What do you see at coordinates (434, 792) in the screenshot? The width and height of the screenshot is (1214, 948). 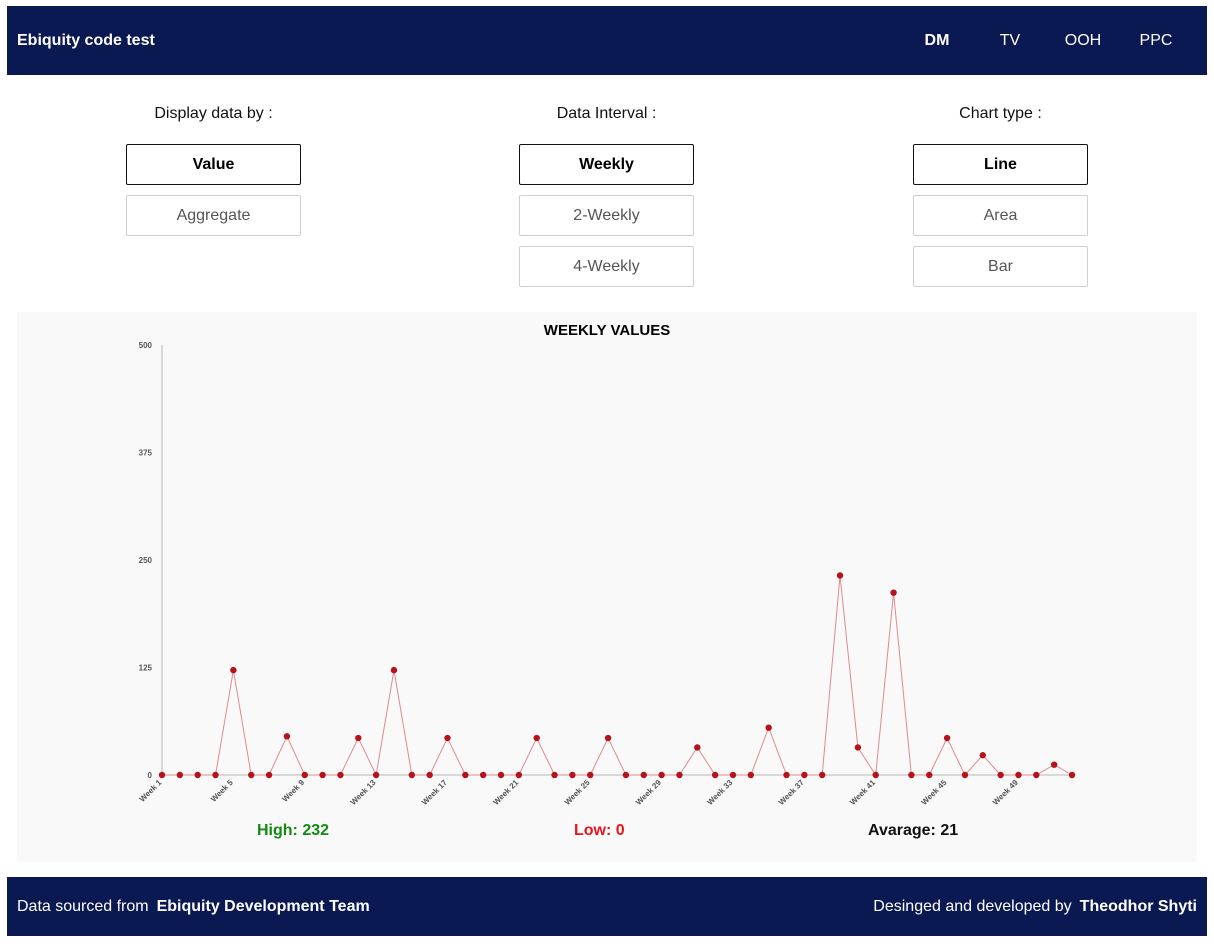 I see `x-tick-label: Week 17` at bounding box center [434, 792].